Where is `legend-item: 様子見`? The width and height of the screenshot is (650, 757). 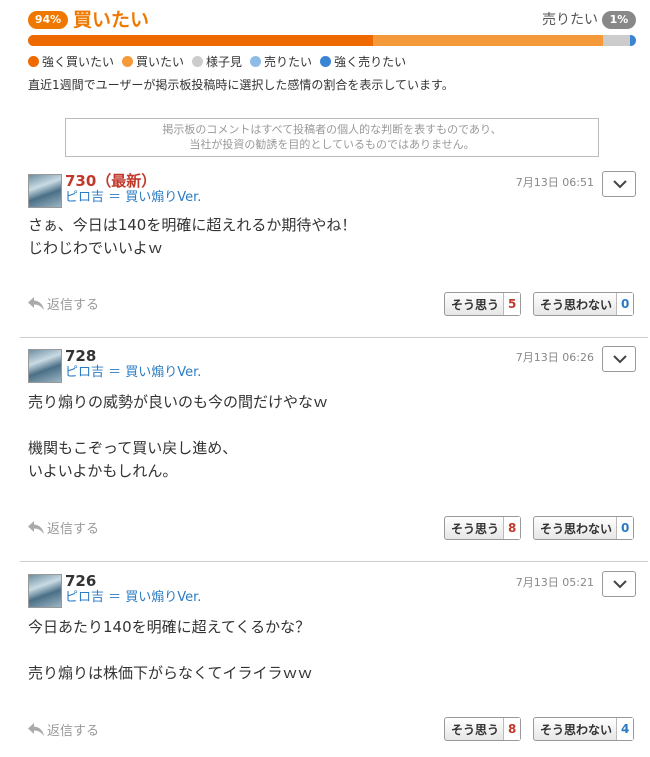
legend-item: 様子見 is located at coordinates (217, 61).